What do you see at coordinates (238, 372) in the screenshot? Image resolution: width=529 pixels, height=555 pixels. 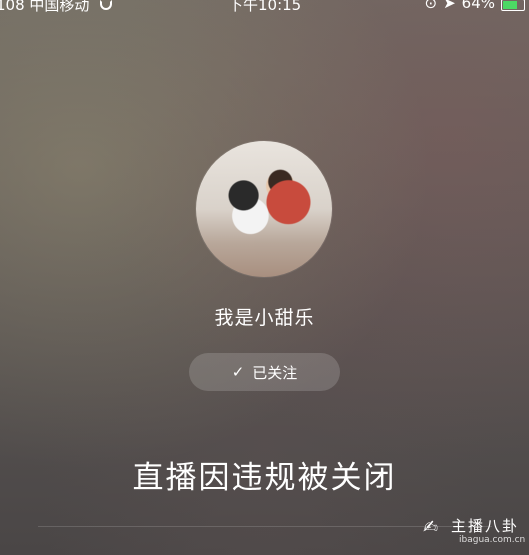 I see `checkmark-icon: ✓` at bounding box center [238, 372].